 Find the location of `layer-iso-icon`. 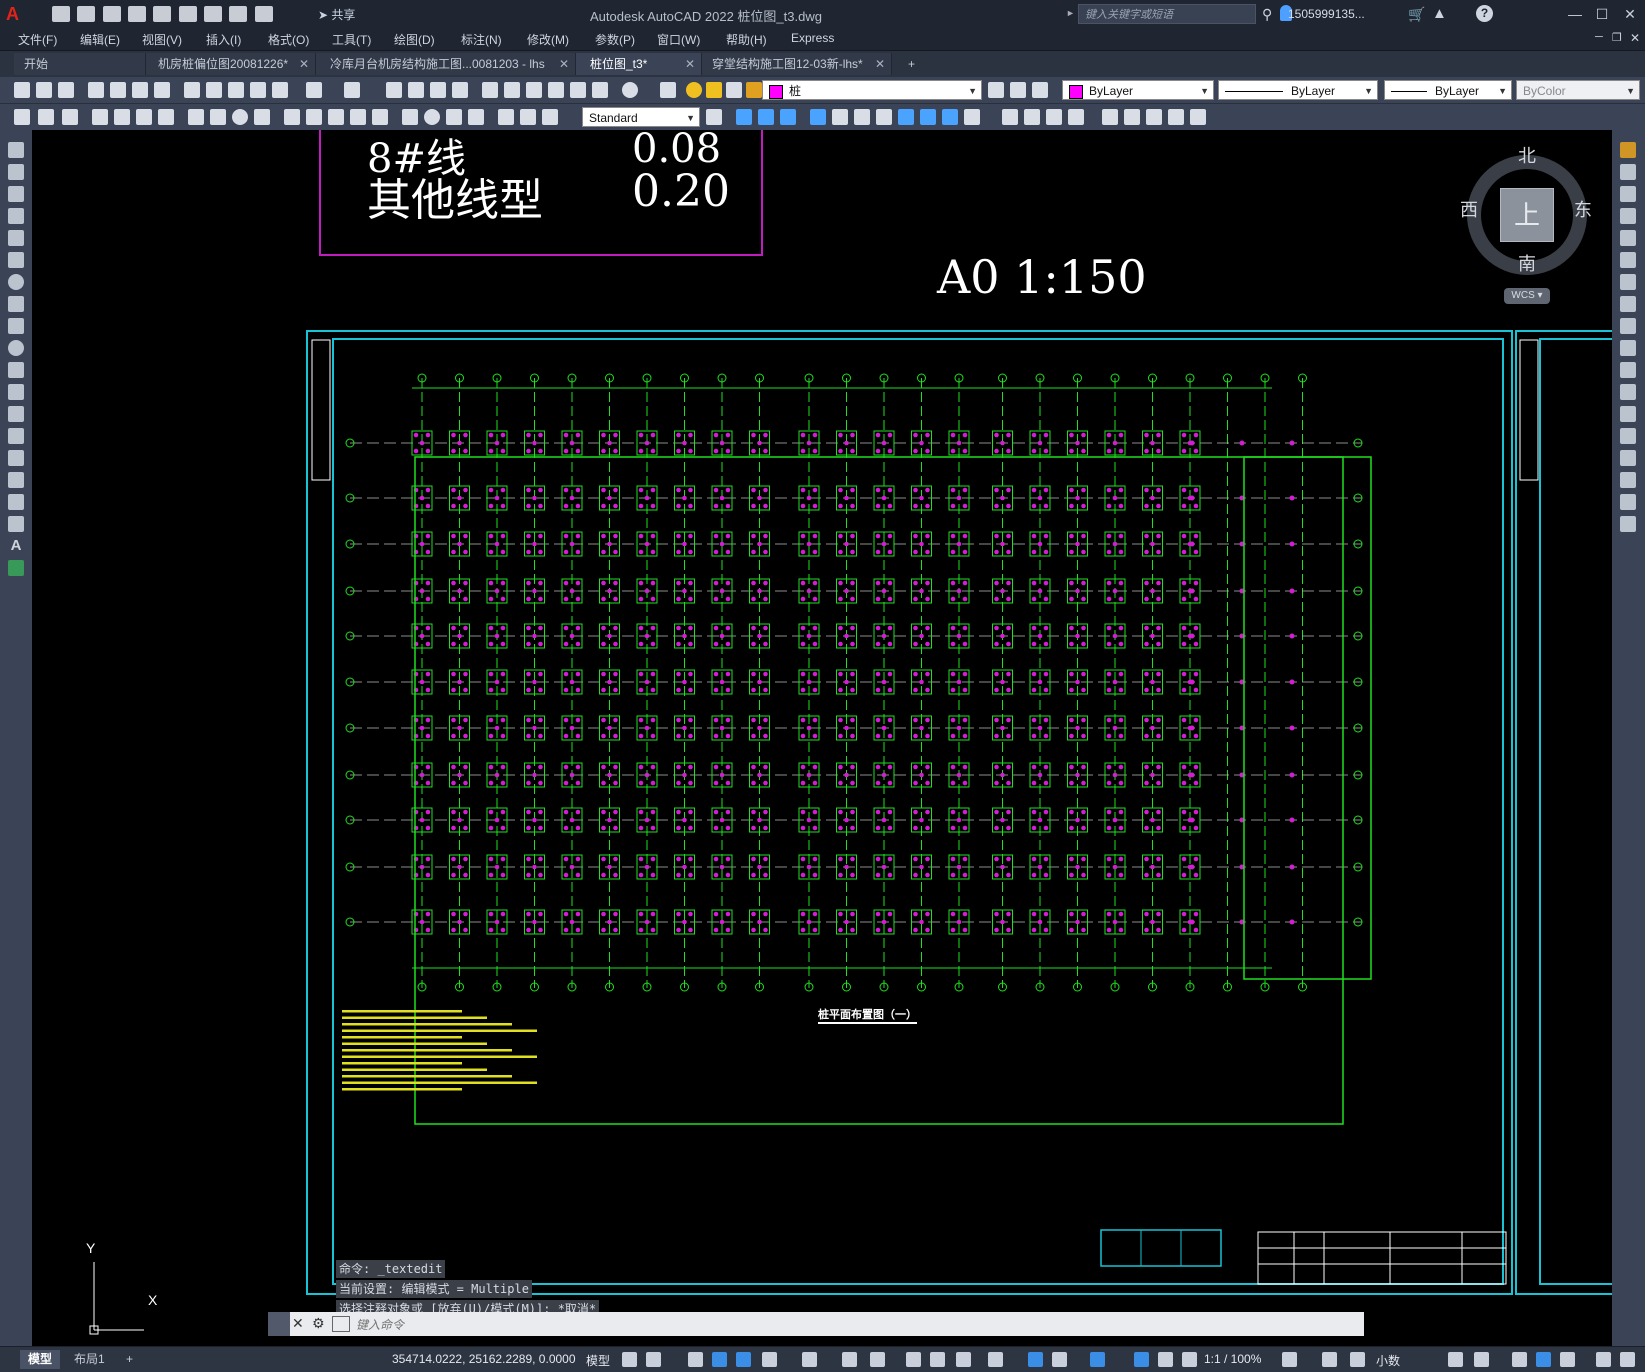

layer-iso-icon is located at coordinates (70, 117).